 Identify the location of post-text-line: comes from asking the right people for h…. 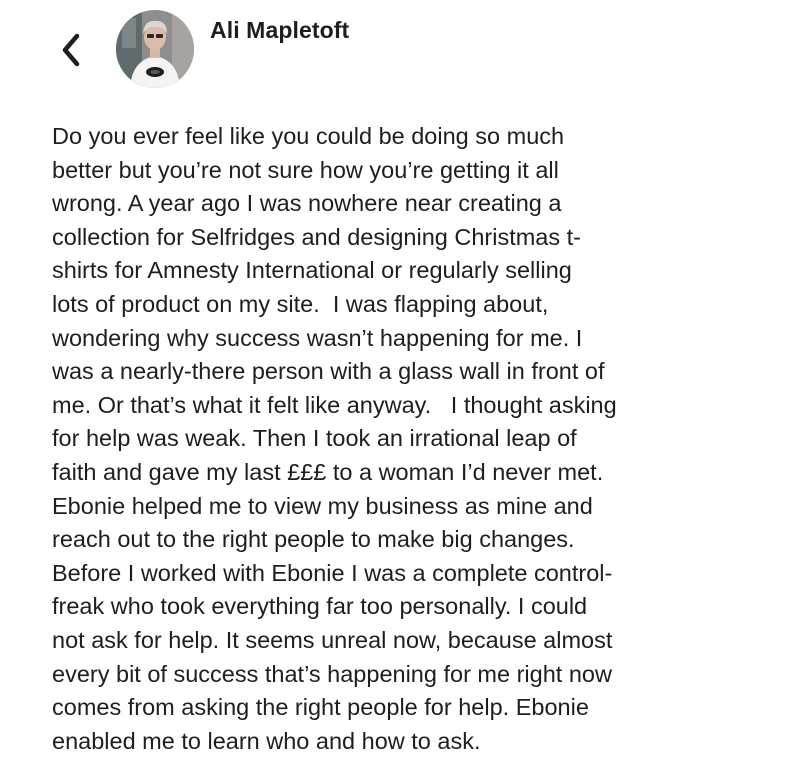
(320, 707).